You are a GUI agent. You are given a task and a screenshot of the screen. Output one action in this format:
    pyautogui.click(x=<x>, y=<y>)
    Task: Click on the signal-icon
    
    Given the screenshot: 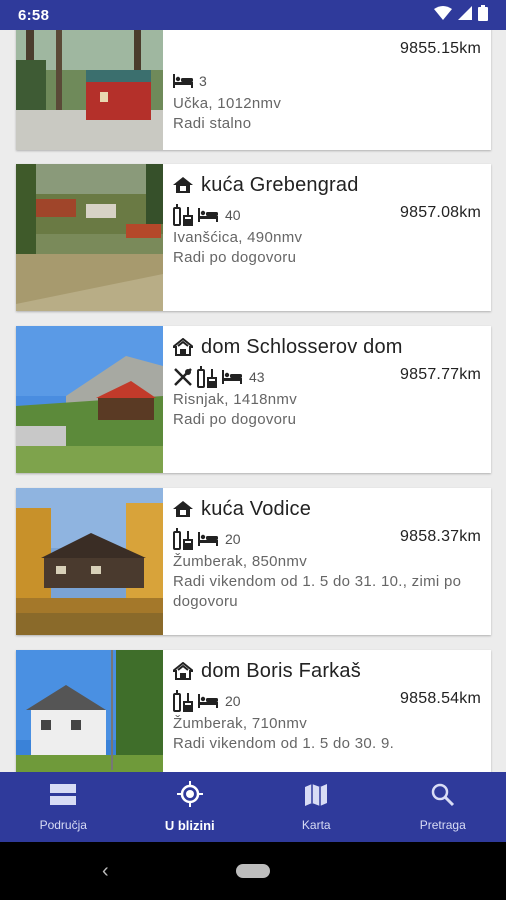 What is the action you would take?
    pyautogui.click(x=465, y=15)
    